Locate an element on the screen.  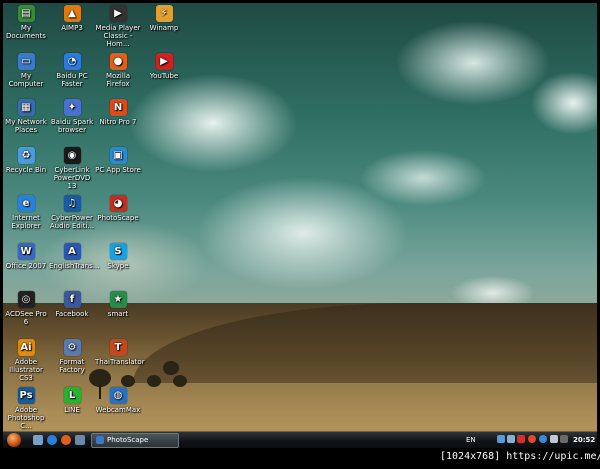
line-icon: L is located at coordinates (72, 395).